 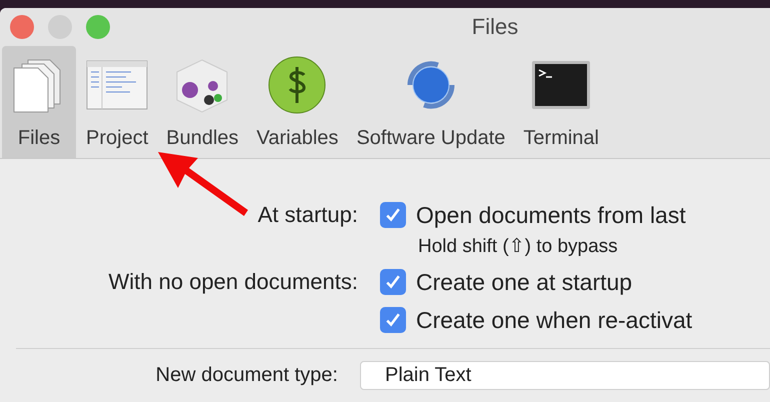 What do you see at coordinates (518, 246) in the screenshot?
I see `hint-text: Hold shift (⇧) to bypass` at bounding box center [518, 246].